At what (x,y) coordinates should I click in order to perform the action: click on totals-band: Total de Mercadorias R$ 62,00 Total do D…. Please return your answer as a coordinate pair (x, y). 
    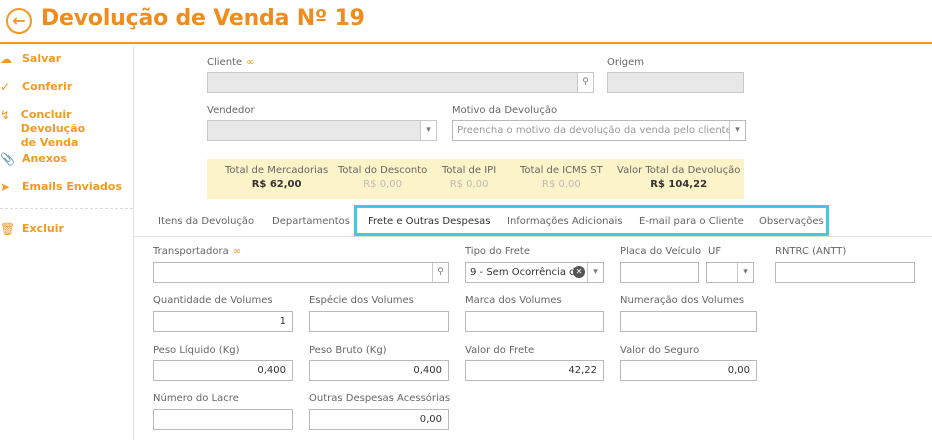
    Looking at the image, I should click on (475, 179).